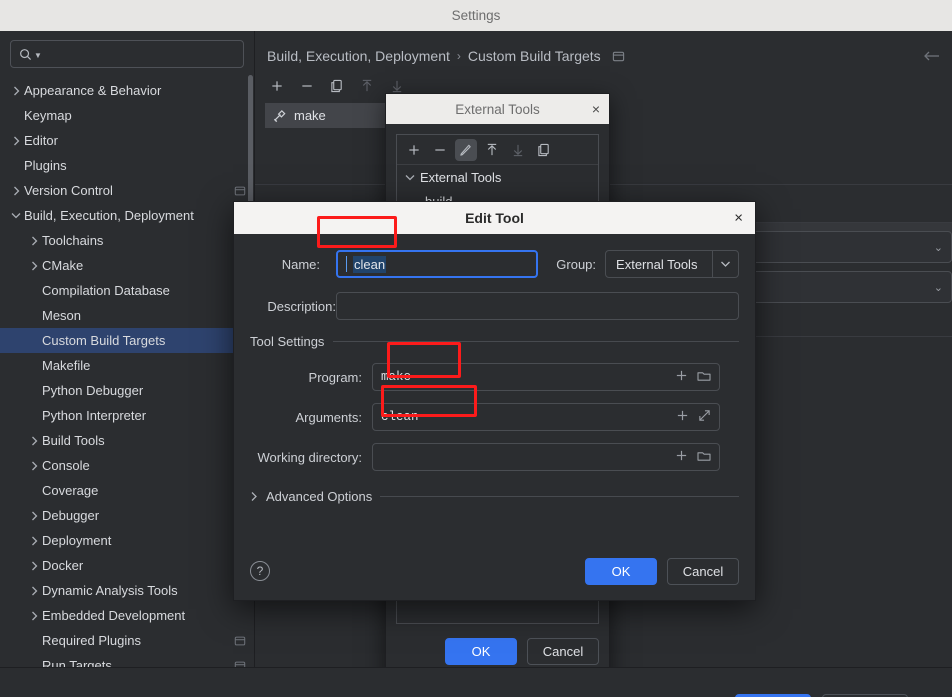 The image size is (952, 697). Describe the element at coordinates (481, 651) in the screenshot. I see `external-tools-ok-button: OK` at that location.